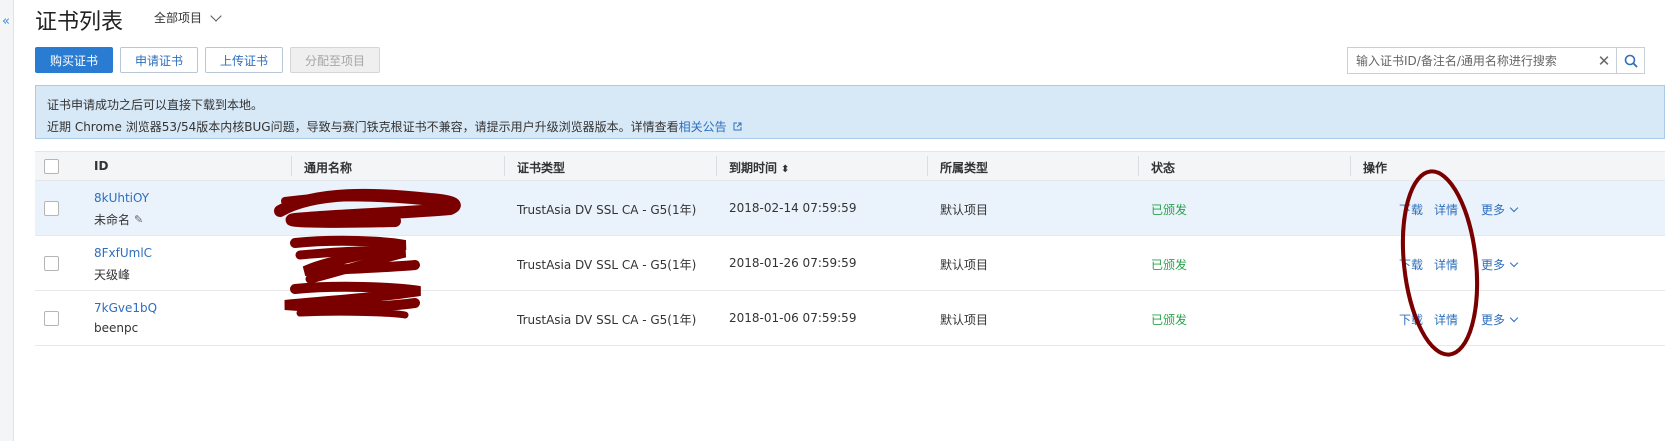 This screenshot has height=441, width=1665. What do you see at coordinates (79, 22) in the screenshot?
I see `page-title: 证书列表` at bounding box center [79, 22].